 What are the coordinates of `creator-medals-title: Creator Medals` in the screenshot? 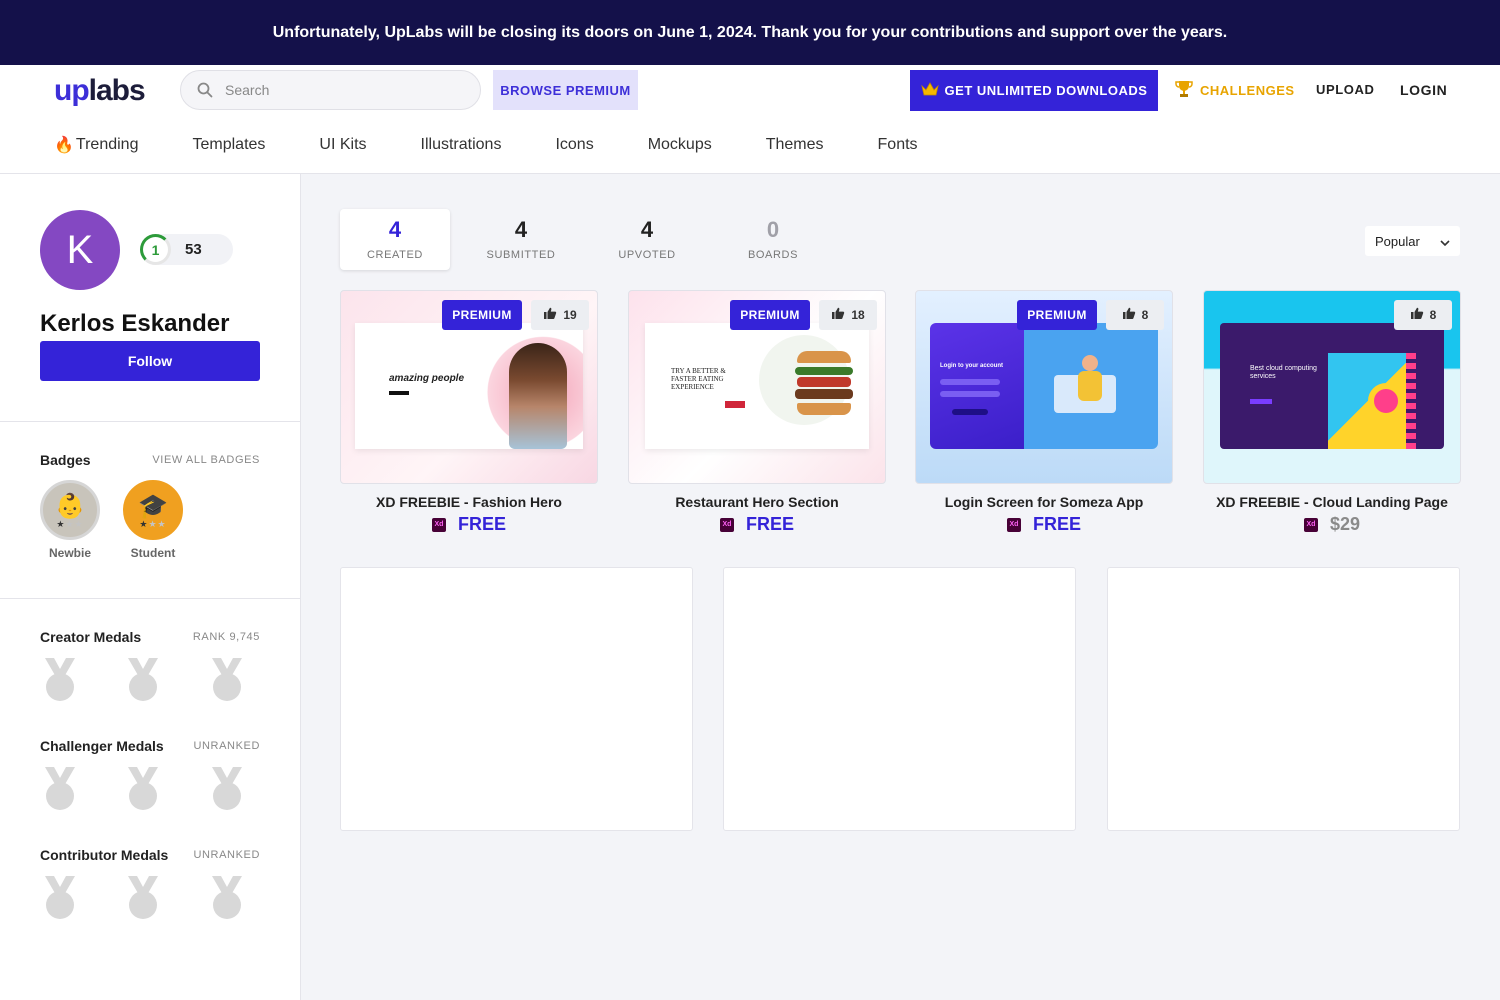 It's located at (91, 637).